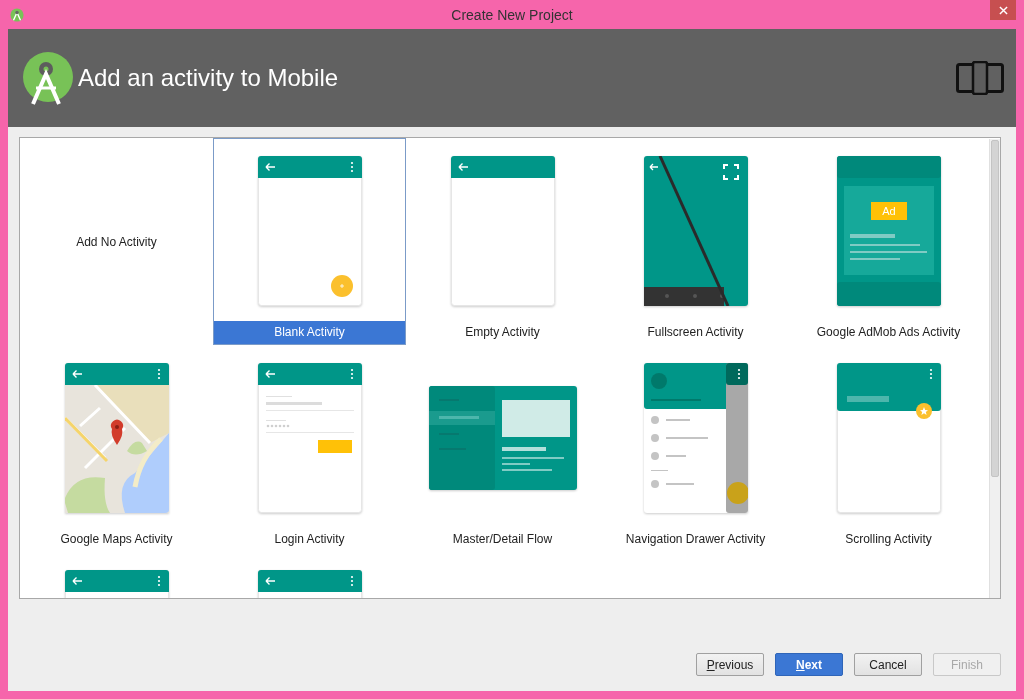 The width and height of the screenshot is (1024, 699). I want to click on scrollbar-thumb, so click(995, 308).